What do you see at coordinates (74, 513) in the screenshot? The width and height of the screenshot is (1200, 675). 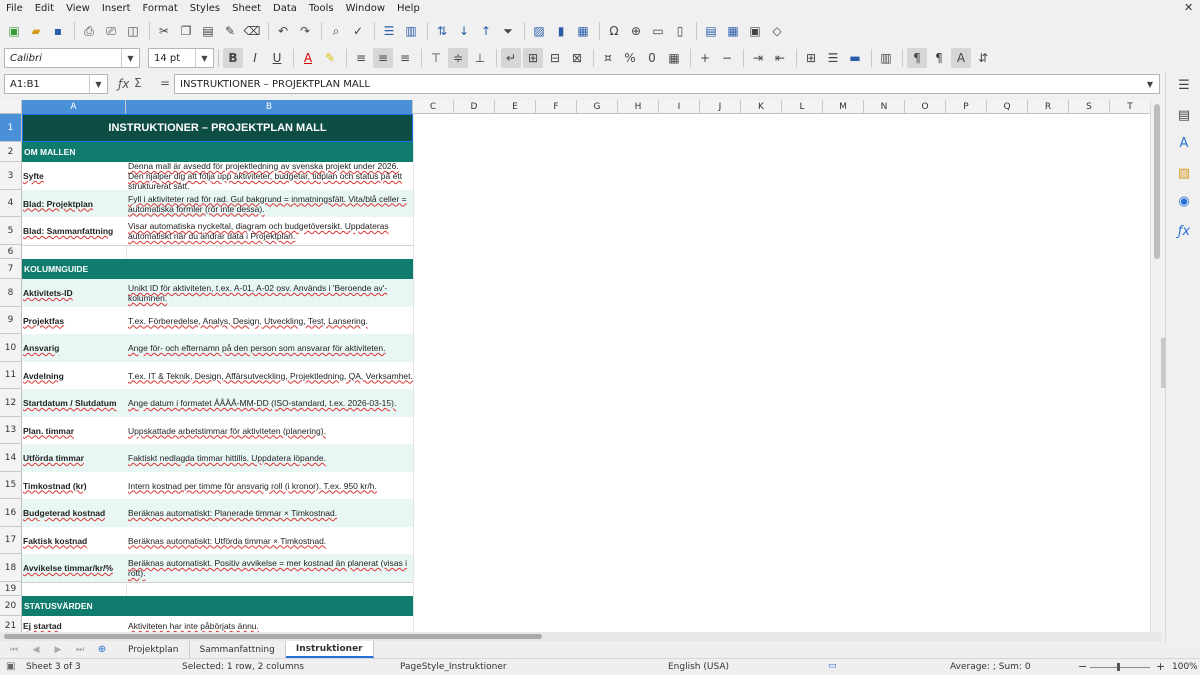 I see `cell-label: Budgeterad kostnad` at bounding box center [74, 513].